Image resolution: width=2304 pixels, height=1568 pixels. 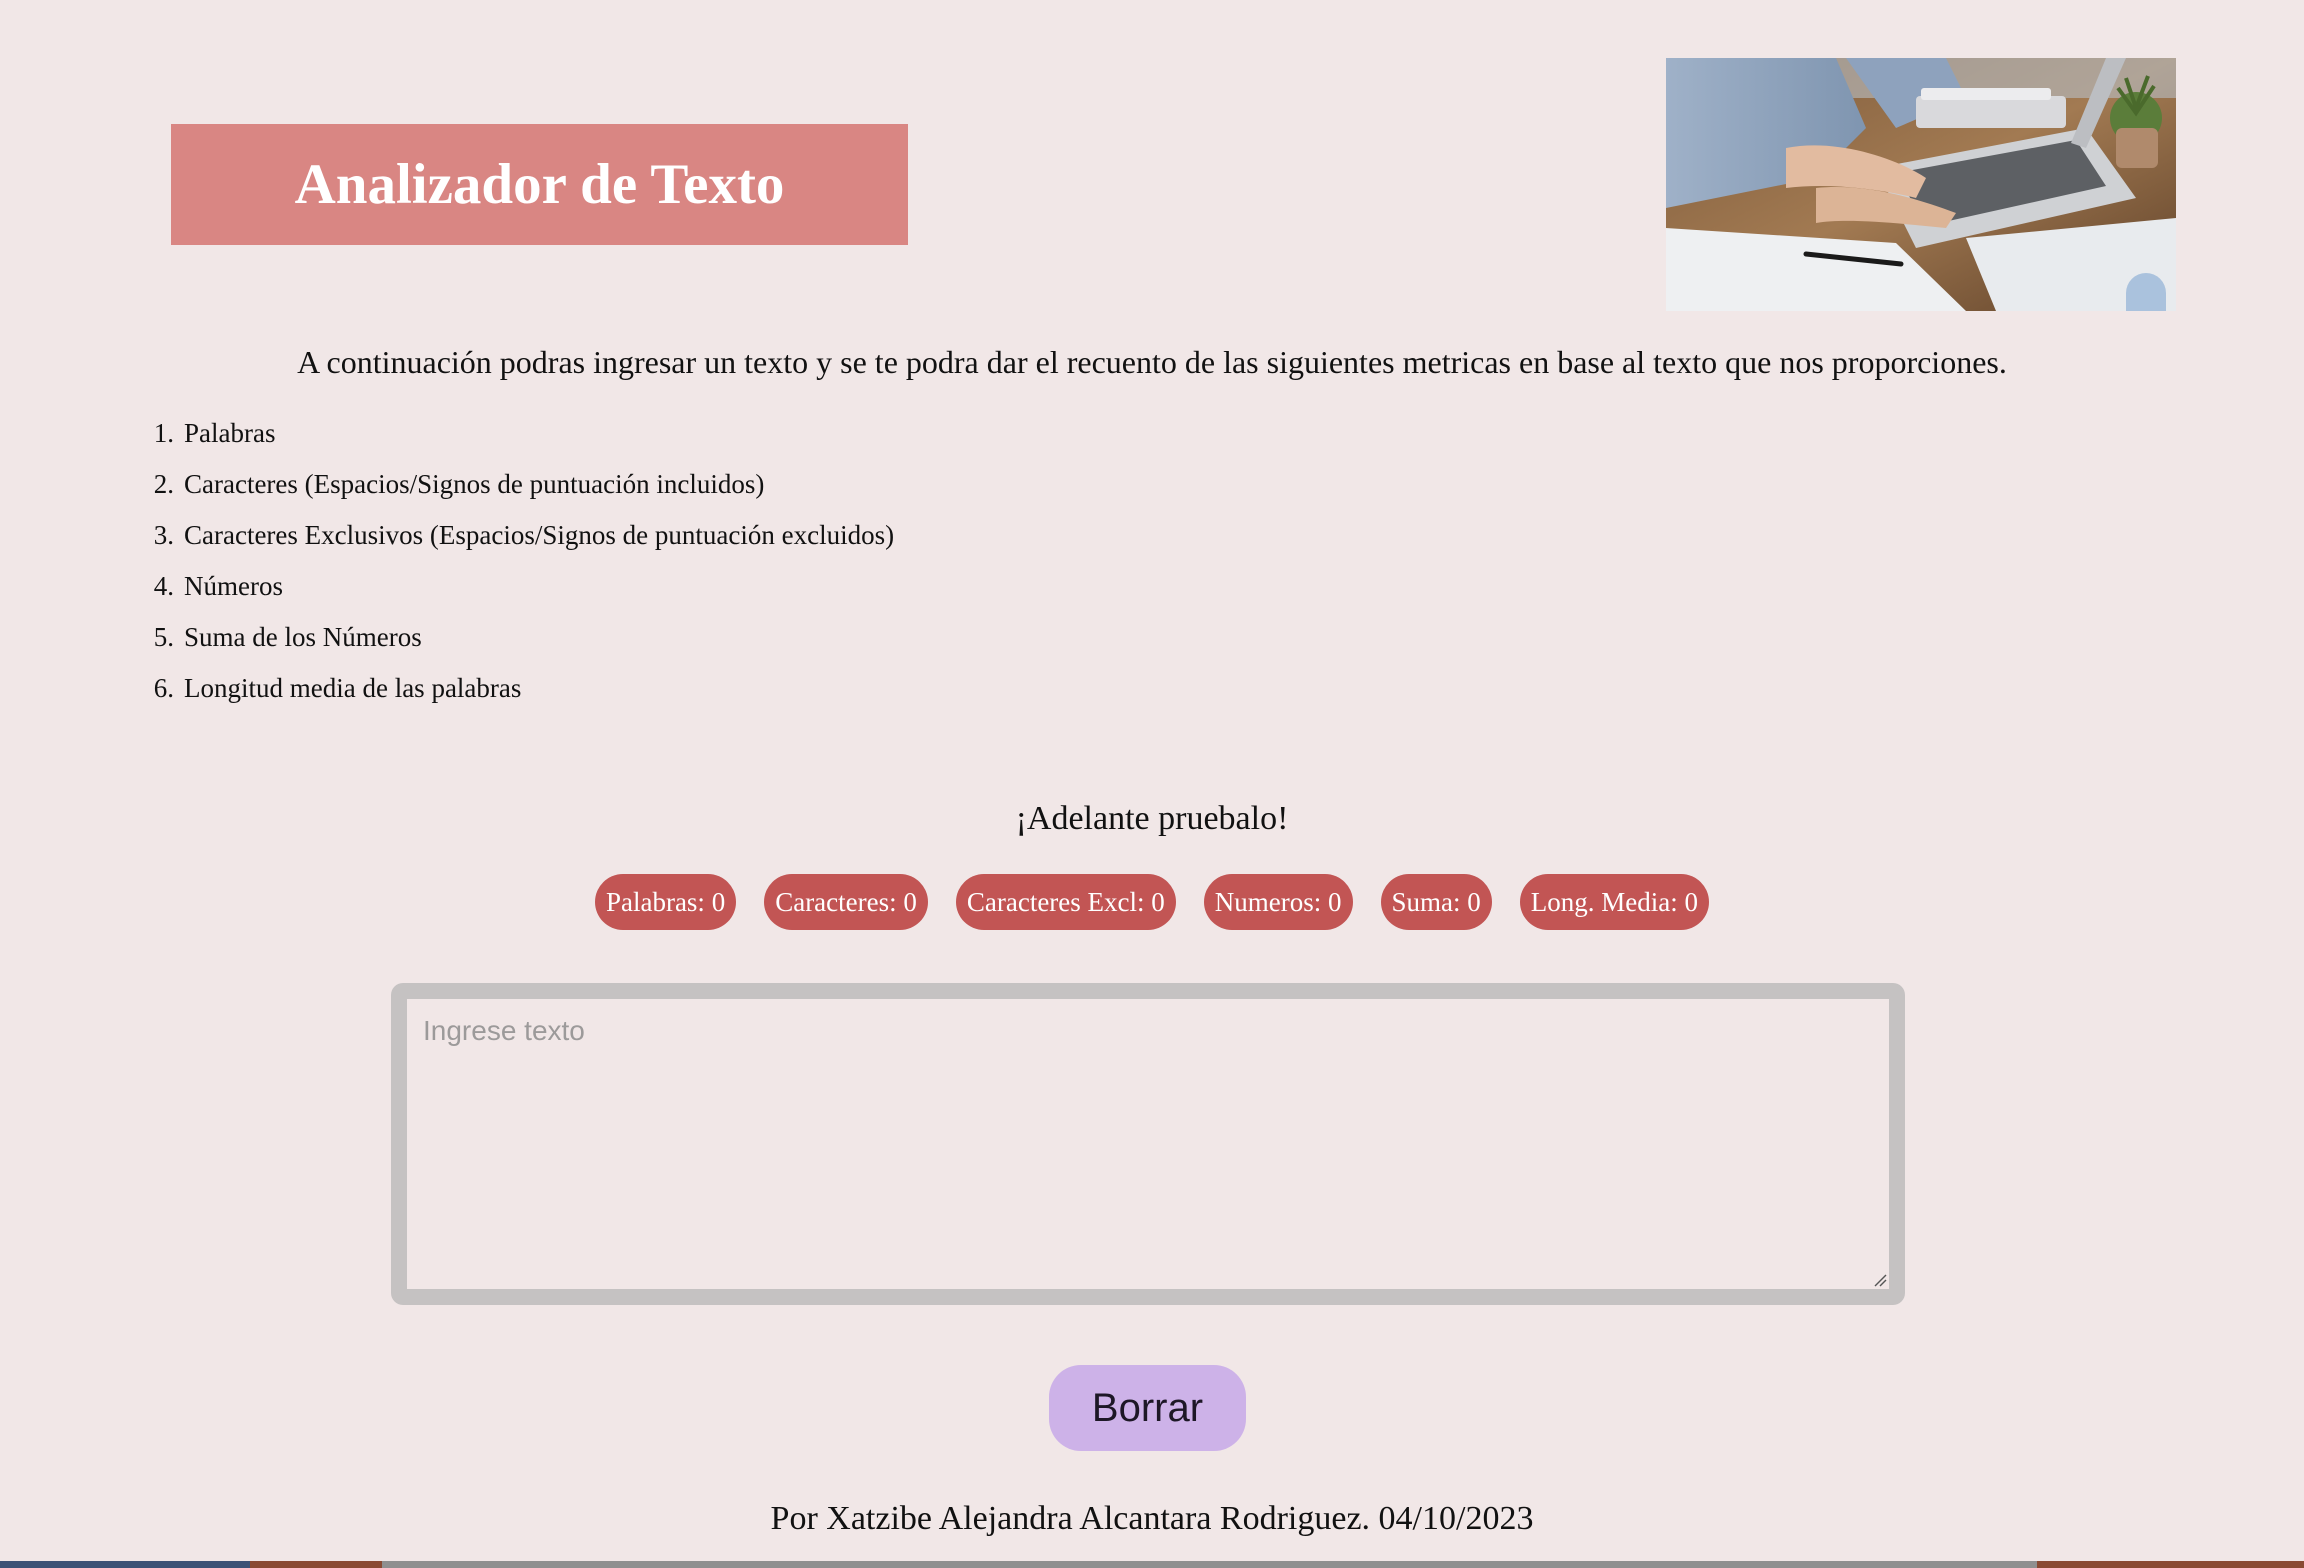 What do you see at coordinates (214, 433) in the screenshot?
I see `list-item: 1. Palabras` at bounding box center [214, 433].